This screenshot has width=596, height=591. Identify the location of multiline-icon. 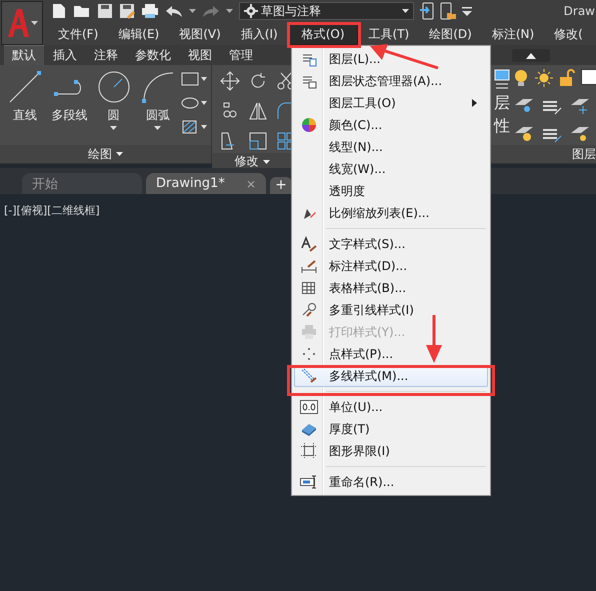
(309, 376).